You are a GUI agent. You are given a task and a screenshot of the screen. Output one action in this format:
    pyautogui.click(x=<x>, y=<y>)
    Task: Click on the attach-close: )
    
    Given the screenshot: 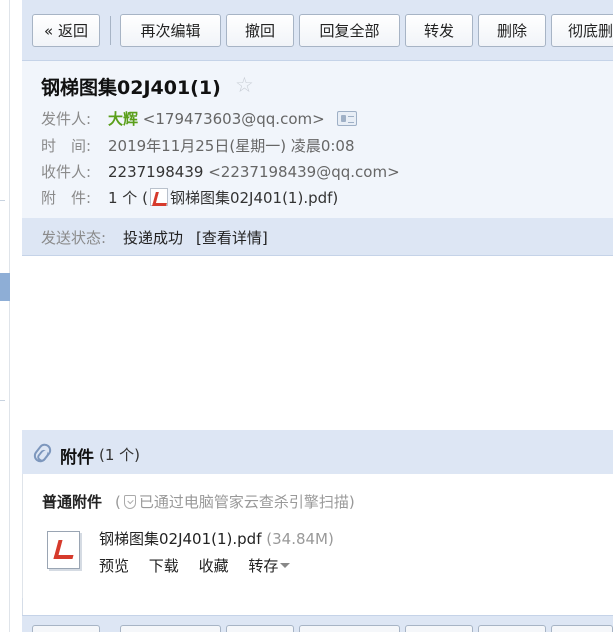 What is the action you would take?
    pyautogui.click(x=335, y=198)
    